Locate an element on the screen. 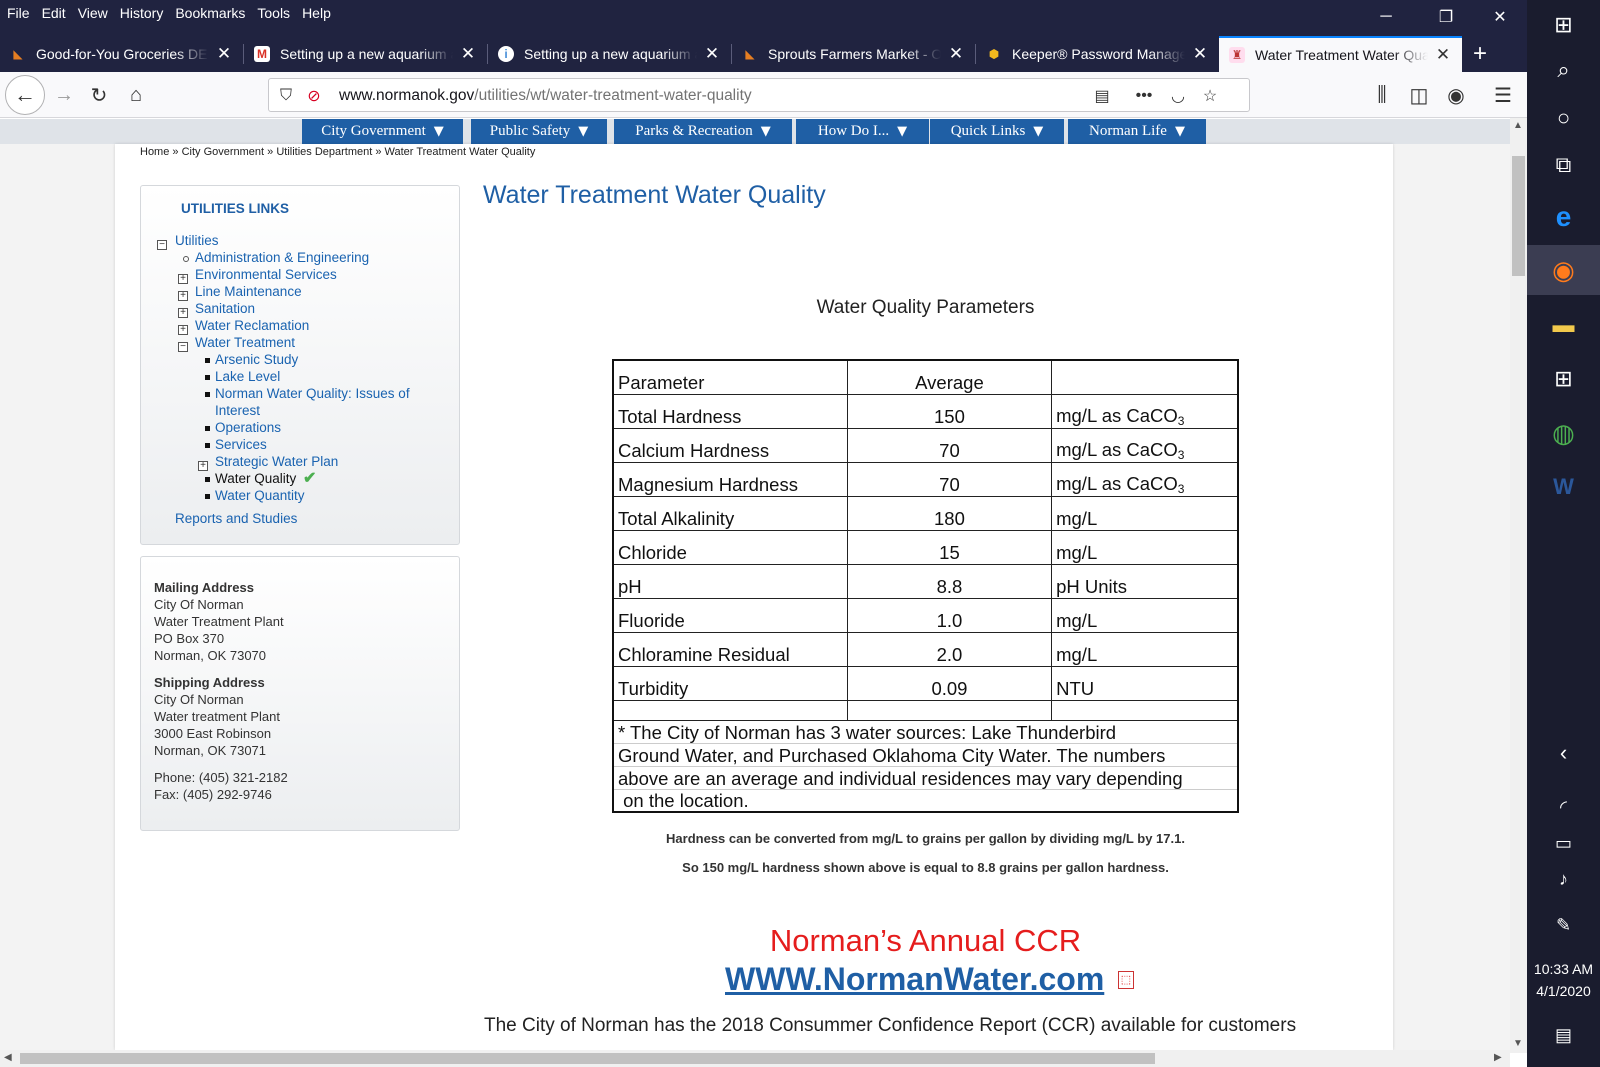 Image resolution: width=1600 pixels, height=1067 pixels. link-strategic-water-plan: Strategic Water Plan is located at coordinates (276, 461).